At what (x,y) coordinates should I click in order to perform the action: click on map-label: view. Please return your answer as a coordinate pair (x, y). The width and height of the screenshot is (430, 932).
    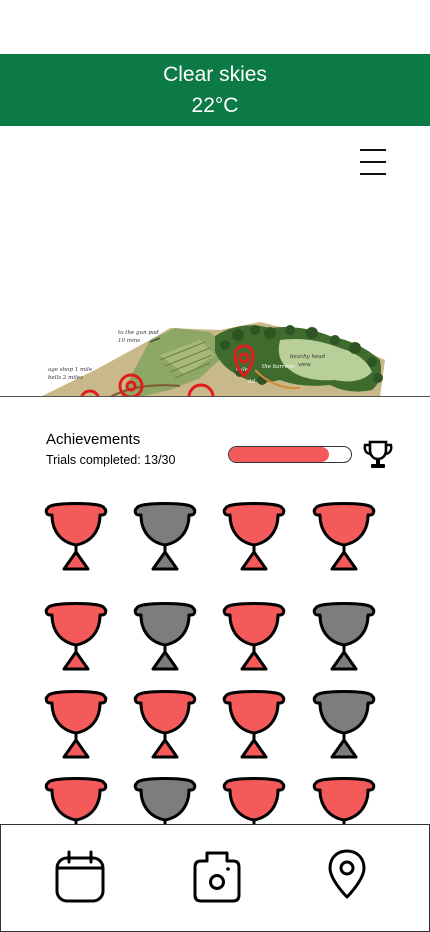
    Looking at the image, I should click on (304, 365).